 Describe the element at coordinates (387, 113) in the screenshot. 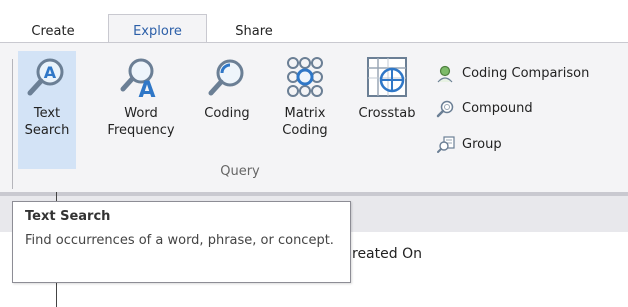

I see `crosstab-label: Crosstab` at that location.